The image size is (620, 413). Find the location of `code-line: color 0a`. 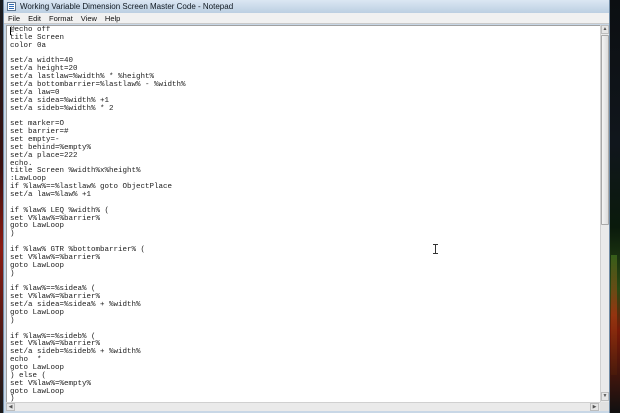

code-line: color 0a is located at coordinates (98, 46).